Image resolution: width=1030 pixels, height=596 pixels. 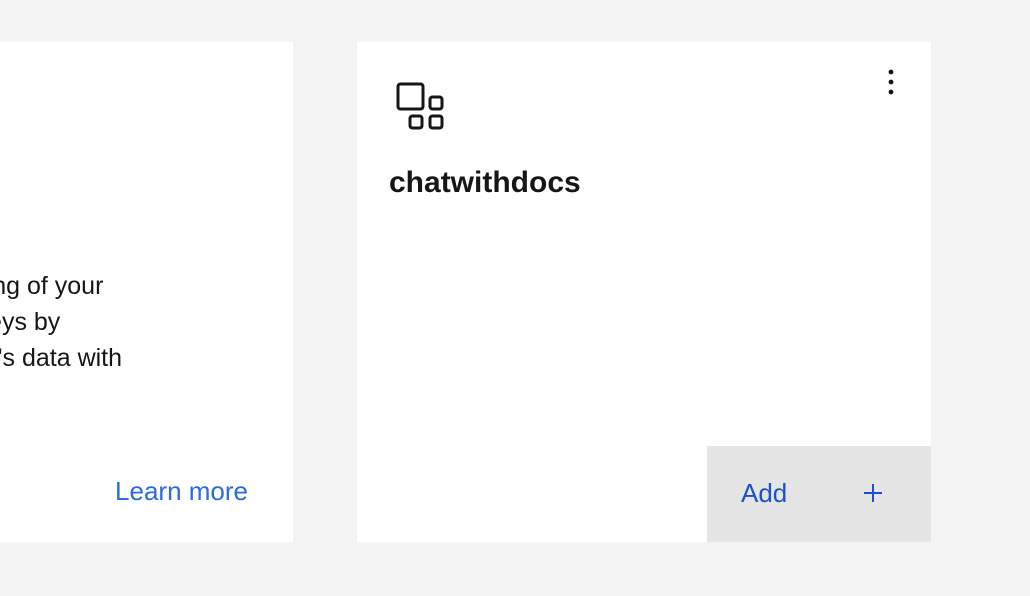 What do you see at coordinates (30, 322) in the screenshot?
I see `description-line: ourneys by` at bounding box center [30, 322].